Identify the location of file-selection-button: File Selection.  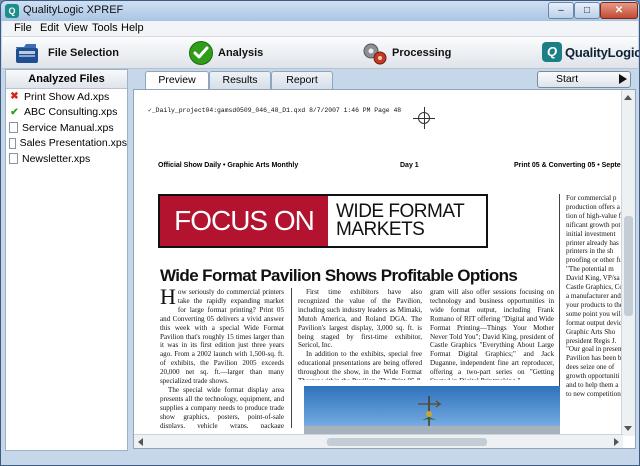
(66, 53).